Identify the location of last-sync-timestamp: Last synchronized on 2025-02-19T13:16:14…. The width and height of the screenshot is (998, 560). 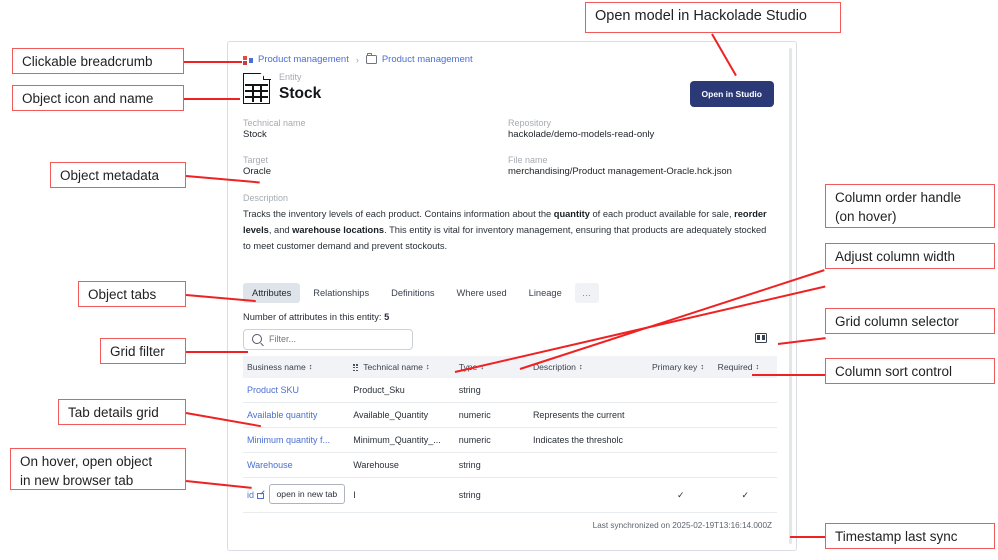
(682, 525).